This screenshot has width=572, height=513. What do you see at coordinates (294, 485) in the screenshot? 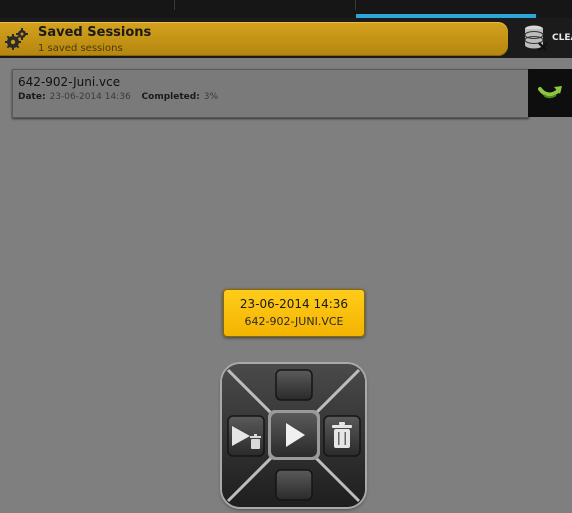
I see `pad-down-button` at bounding box center [294, 485].